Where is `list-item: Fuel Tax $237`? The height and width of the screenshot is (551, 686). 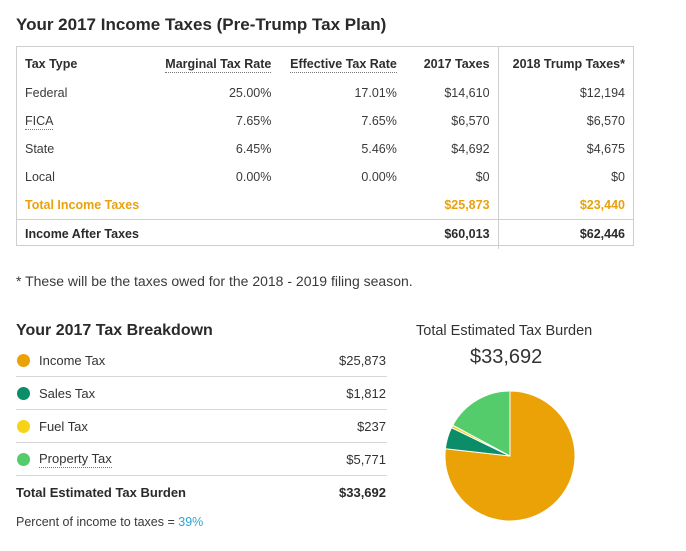 list-item: Fuel Tax $237 is located at coordinates (201, 426).